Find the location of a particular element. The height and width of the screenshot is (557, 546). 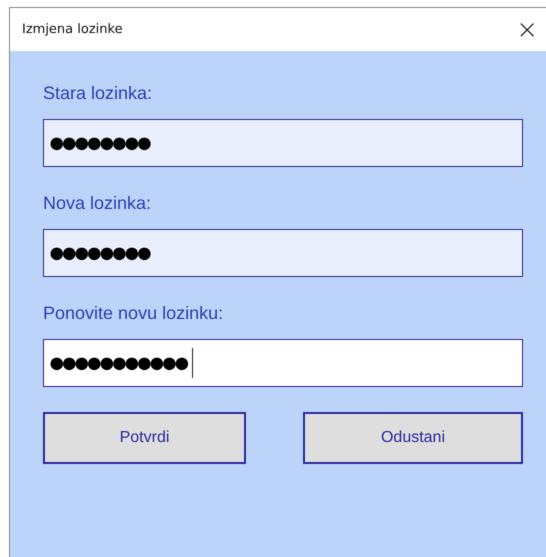

field-label: Nova lozinka: is located at coordinates (97, 204).